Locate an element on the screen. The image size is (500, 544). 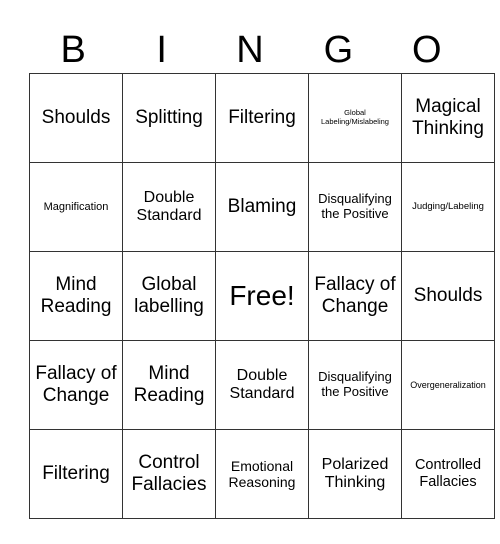
header-letter-i: I is located at coordinates (161, 50).